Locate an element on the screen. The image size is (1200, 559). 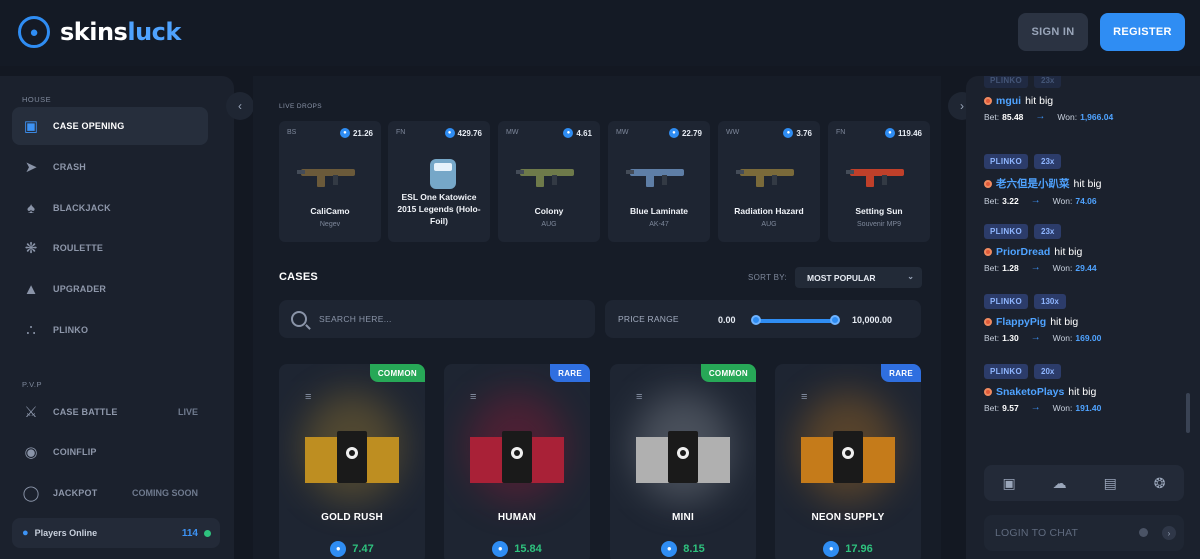
sidebar-item-plinko: ∴ PLINKO is located at coordinates (110, 330).